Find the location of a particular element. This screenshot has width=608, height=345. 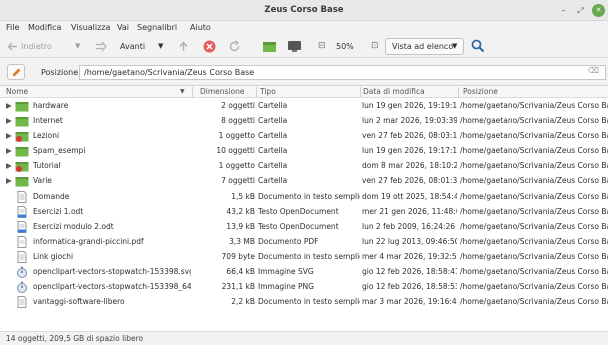

file-size: 13,9 kB is located at coordinates (240, 226).